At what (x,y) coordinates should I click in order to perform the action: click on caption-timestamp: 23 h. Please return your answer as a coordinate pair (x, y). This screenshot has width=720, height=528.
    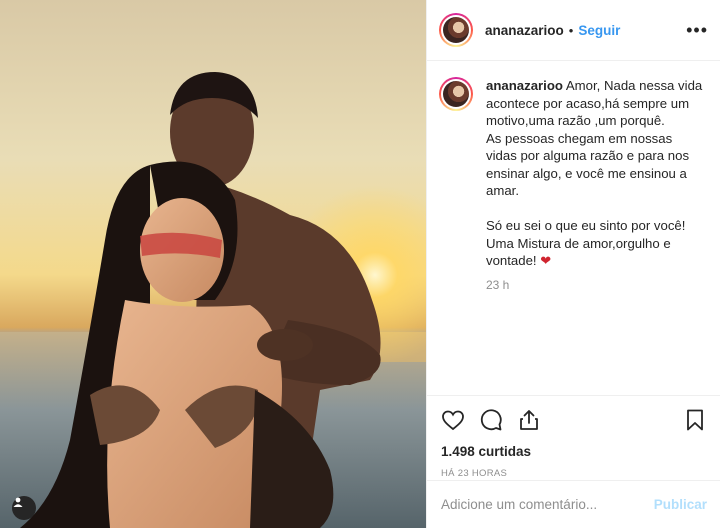
    Looking at the image, I should click on (595, 285).